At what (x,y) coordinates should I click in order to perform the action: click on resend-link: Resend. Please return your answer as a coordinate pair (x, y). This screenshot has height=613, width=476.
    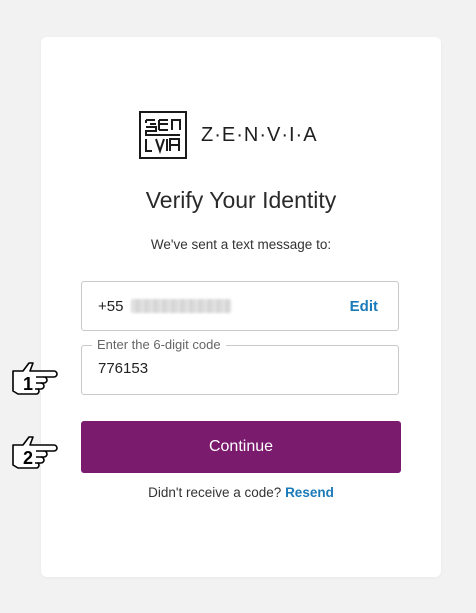
    Looking at the image, I should click on (309, 492).